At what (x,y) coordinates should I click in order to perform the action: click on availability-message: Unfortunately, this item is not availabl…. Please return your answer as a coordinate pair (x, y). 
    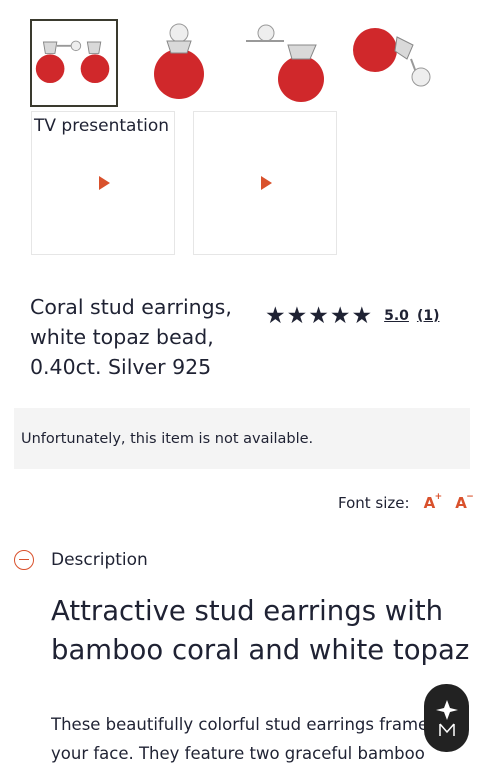
    Looking at the image, I should click on (167, 438).